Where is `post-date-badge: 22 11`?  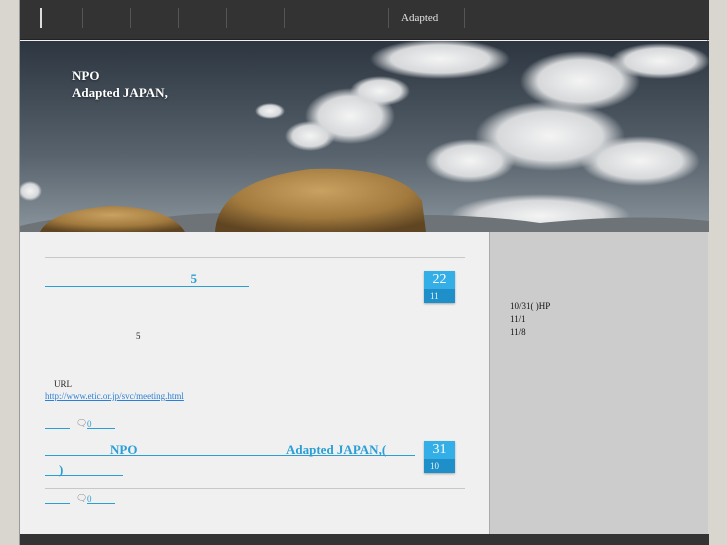
post-date-badge: 22 11 is located at coordinates (439, 287).